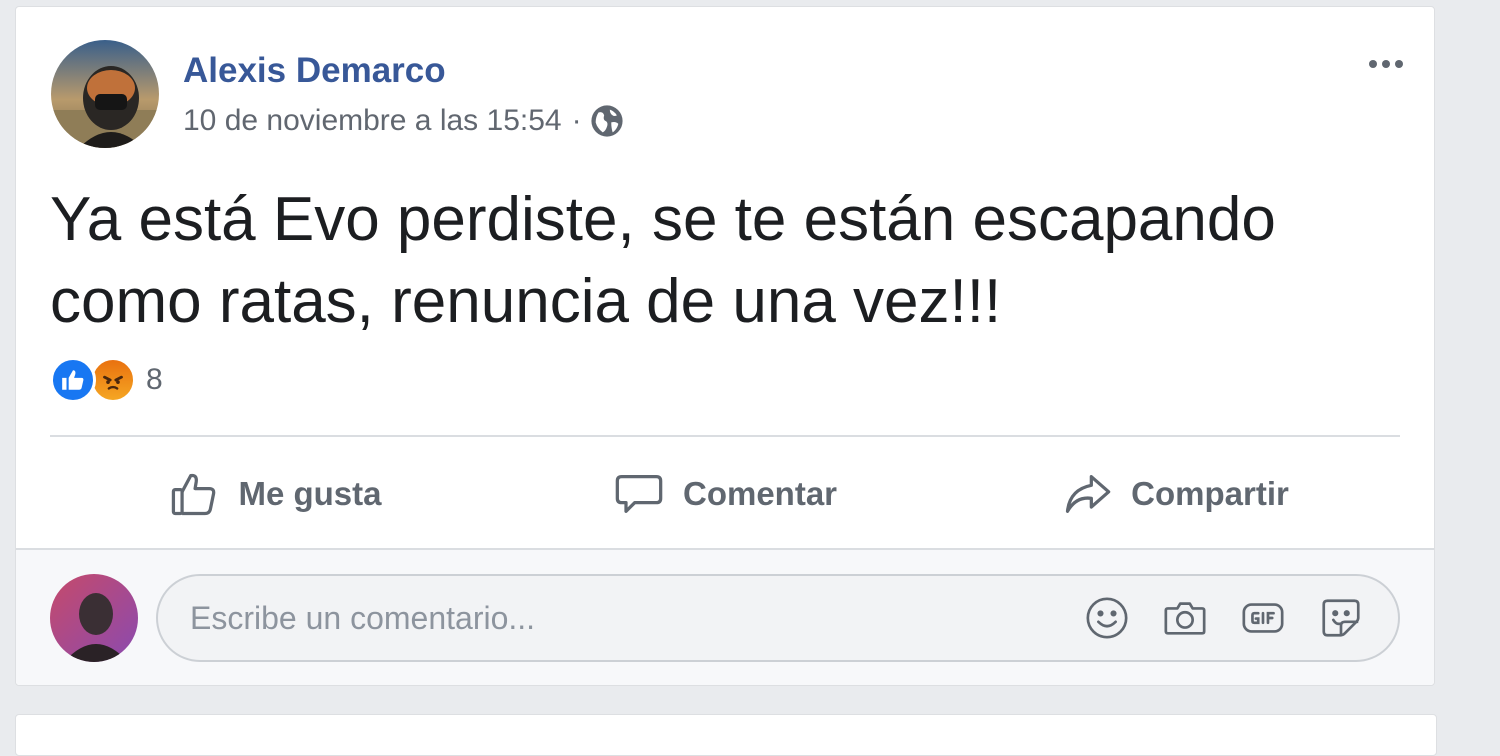 Image resolution: width=1500 pixels, height=756 pixels. I want to click on like-button: Me gusta, so click(275, 494).